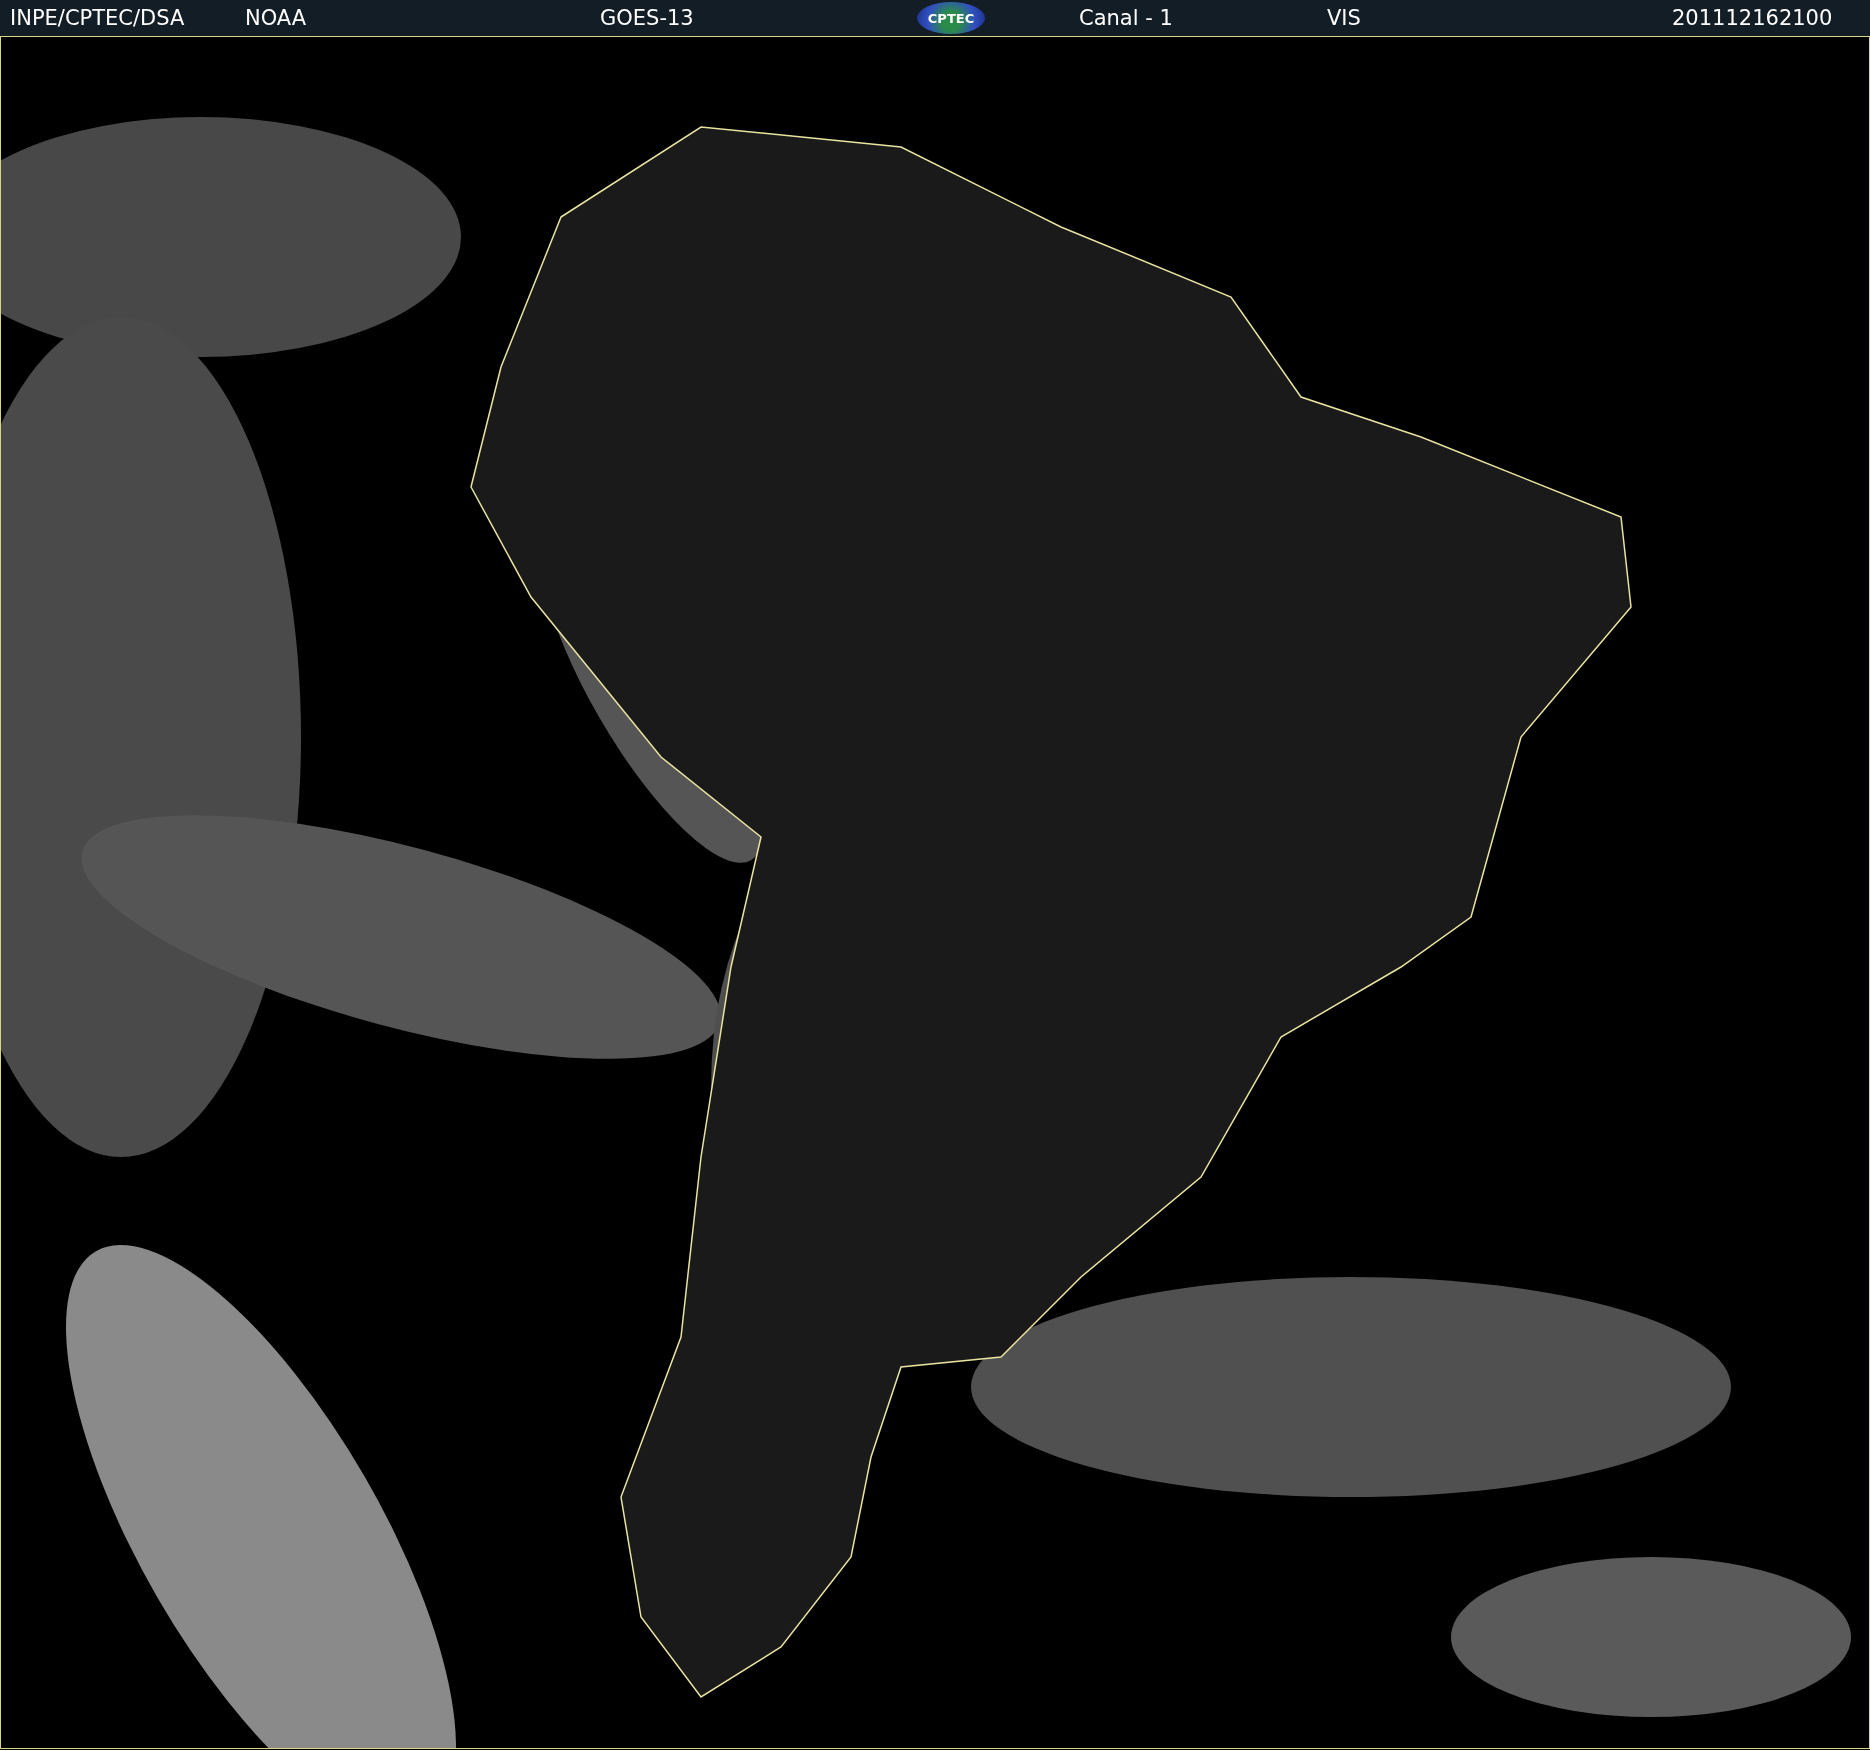 The image size is (1870, 1750). Describe the element at coordinates (1753, 18) in the screenshot. I see `timestamp: 201112162100` at that location.